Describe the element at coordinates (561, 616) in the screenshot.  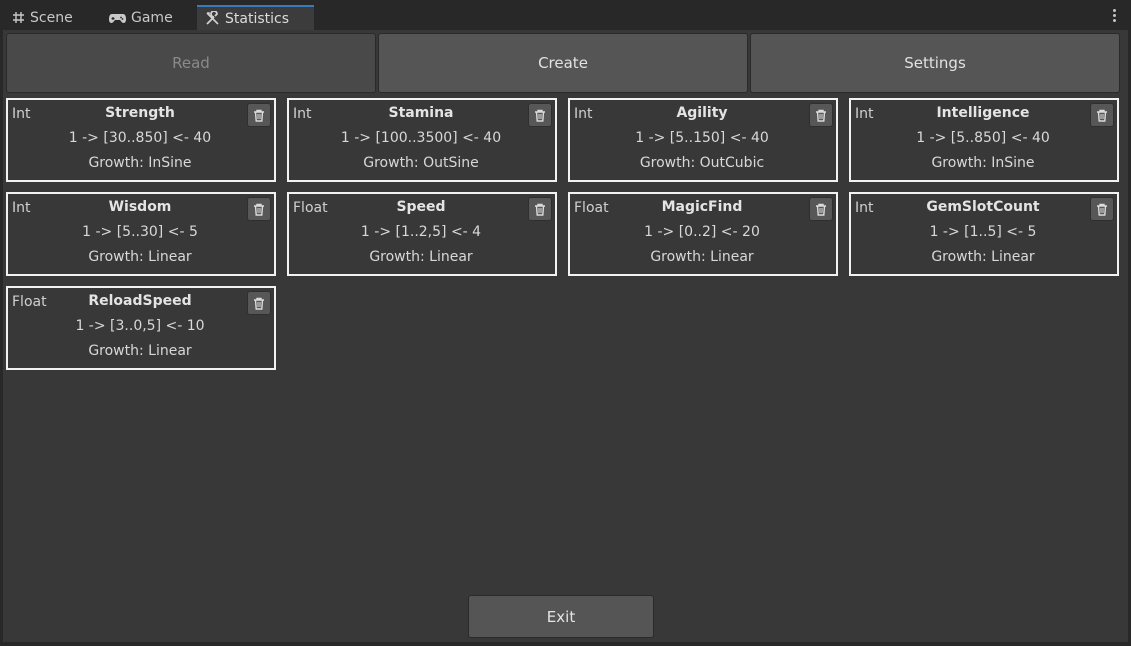
I see `exit-button: Exit` at that location.